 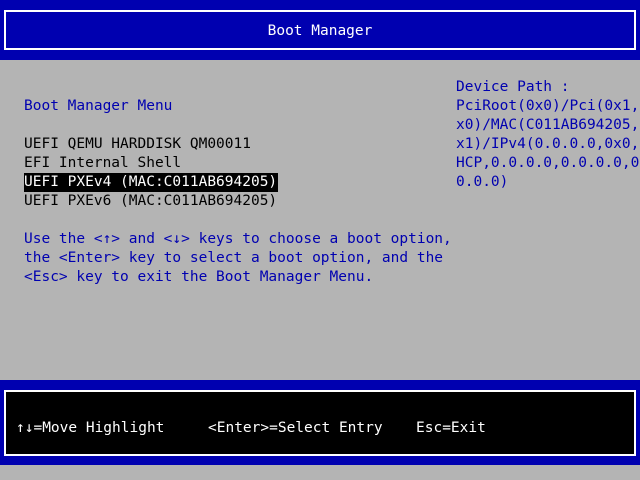 I want to click on footer-exit: Esc=Exit, so click(x=451, y=428).